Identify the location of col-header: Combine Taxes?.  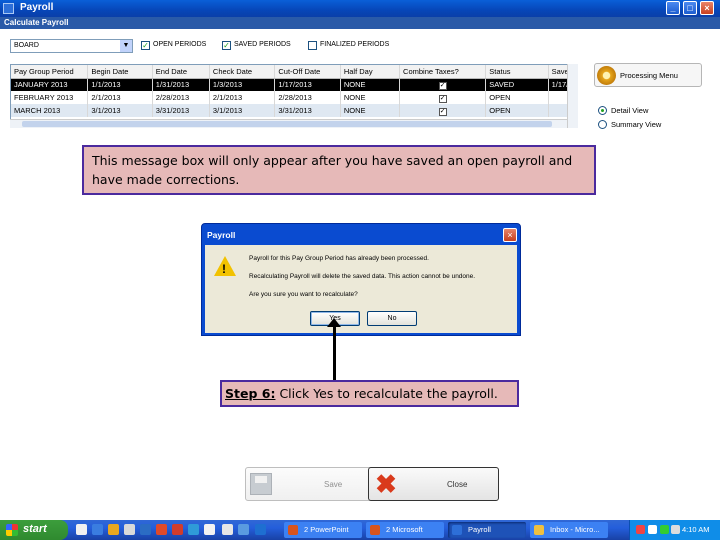
(443, 72).